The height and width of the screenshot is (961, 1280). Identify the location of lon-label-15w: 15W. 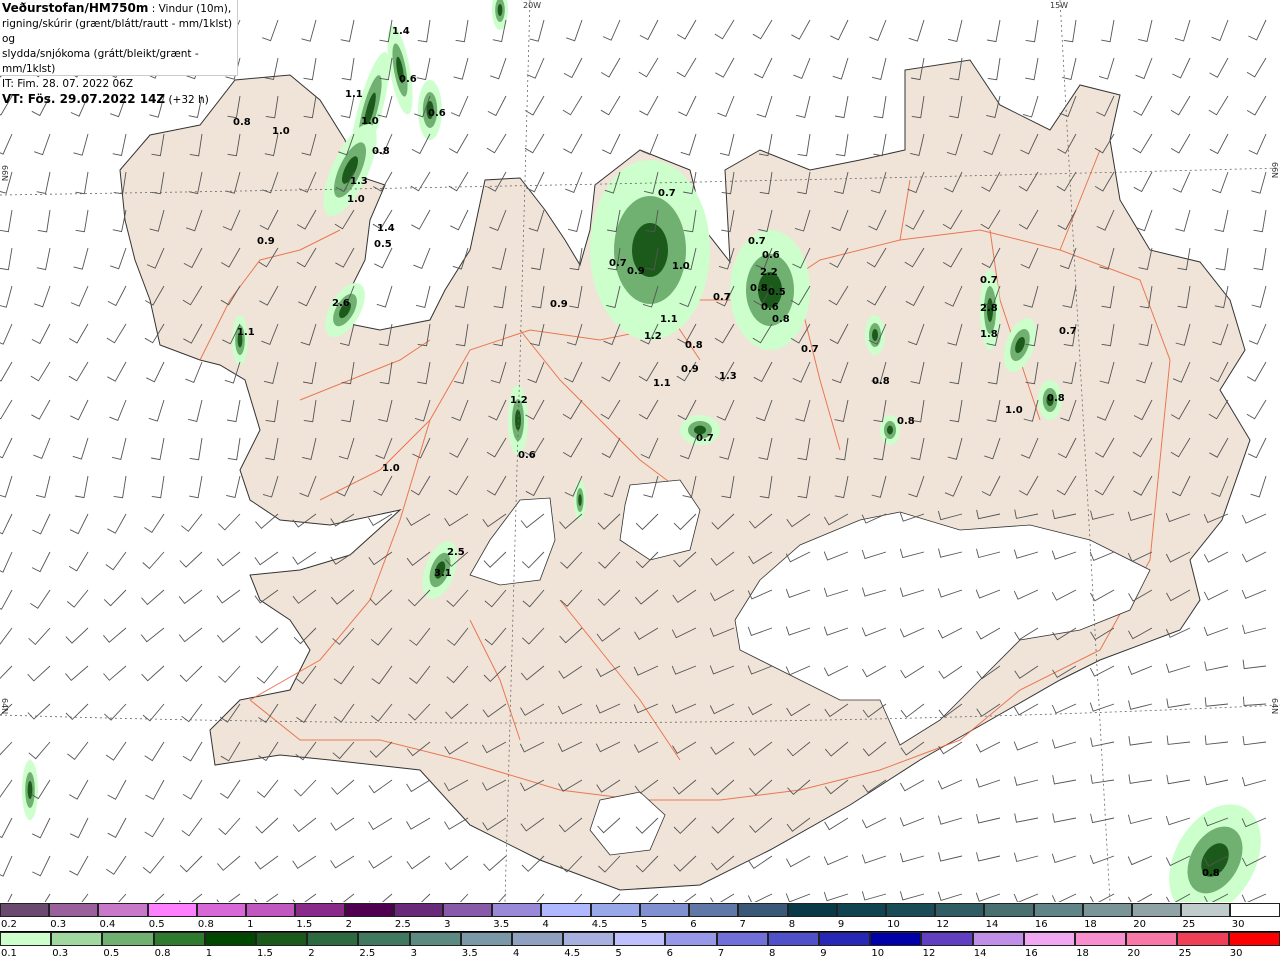
(1059, 5).